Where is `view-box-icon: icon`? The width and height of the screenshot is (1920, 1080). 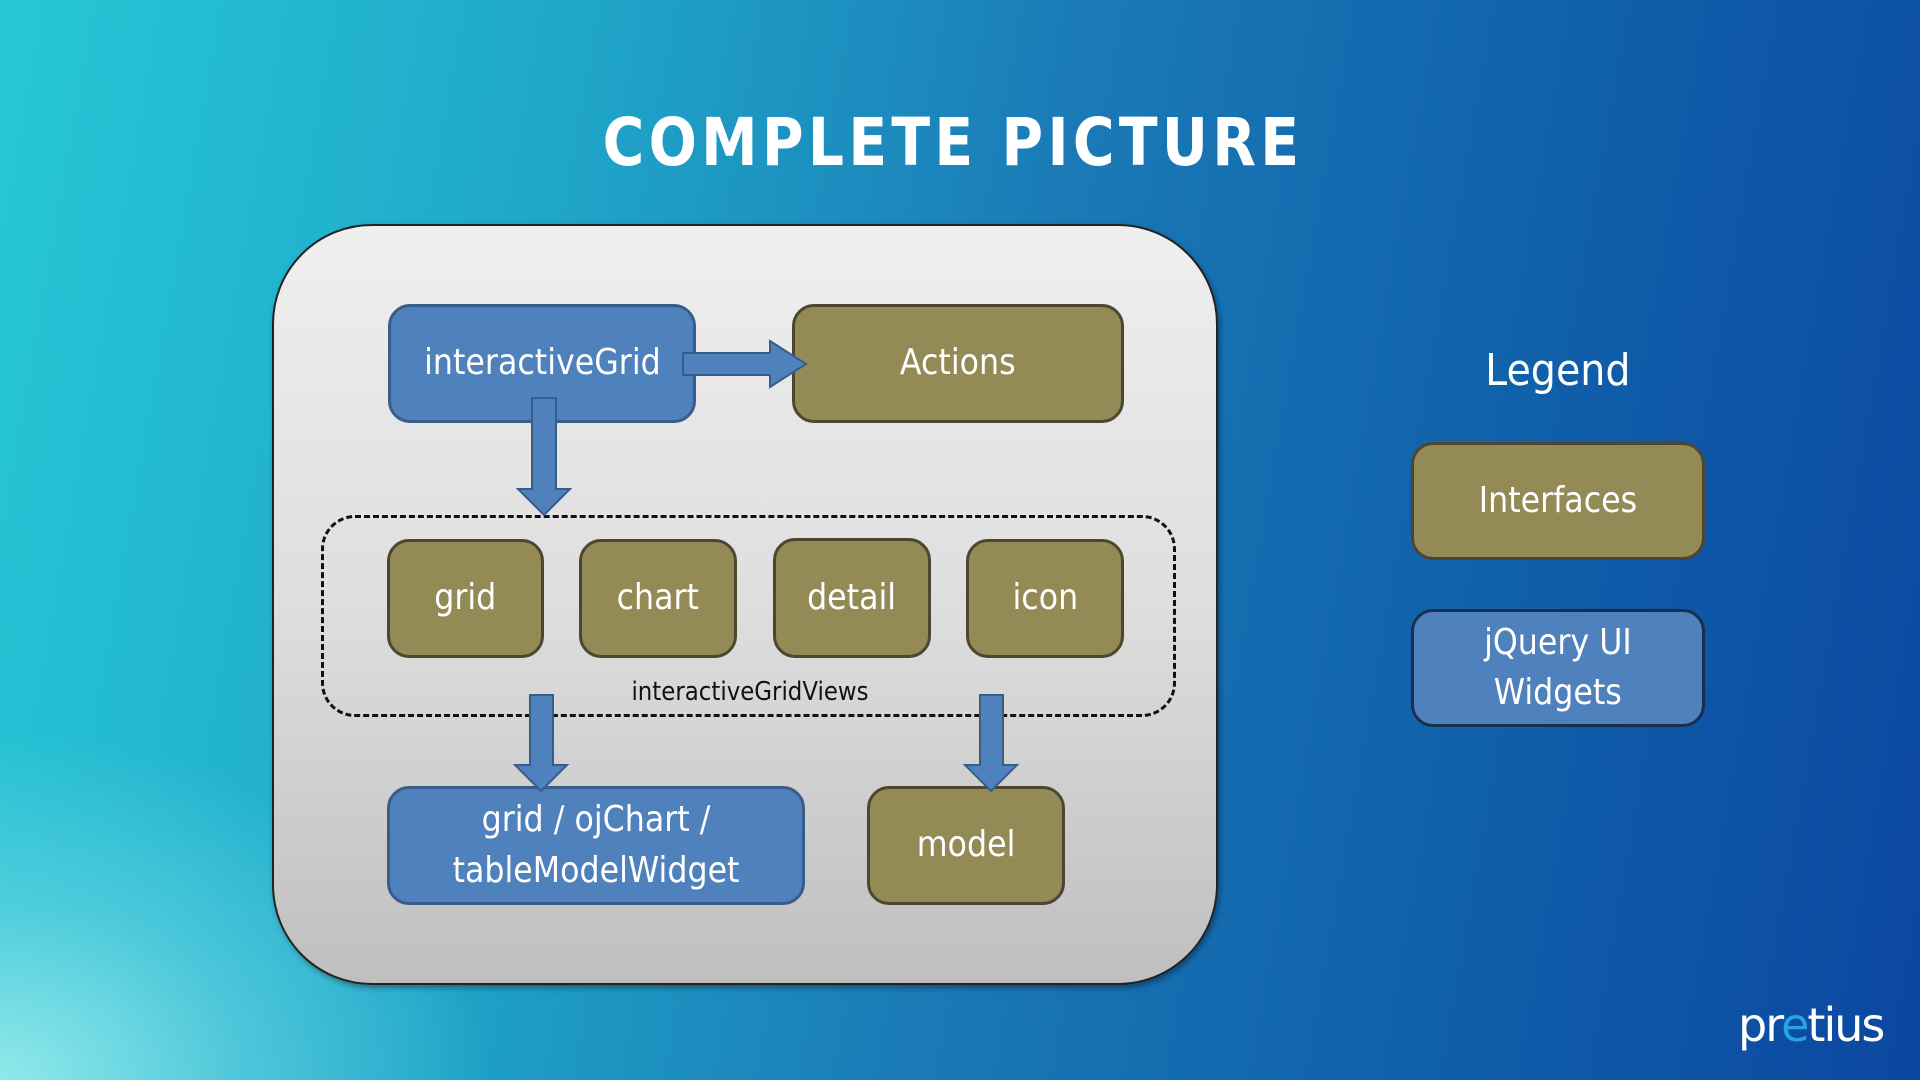
view-box-icon: icon is located at coordinates (1045, 598).